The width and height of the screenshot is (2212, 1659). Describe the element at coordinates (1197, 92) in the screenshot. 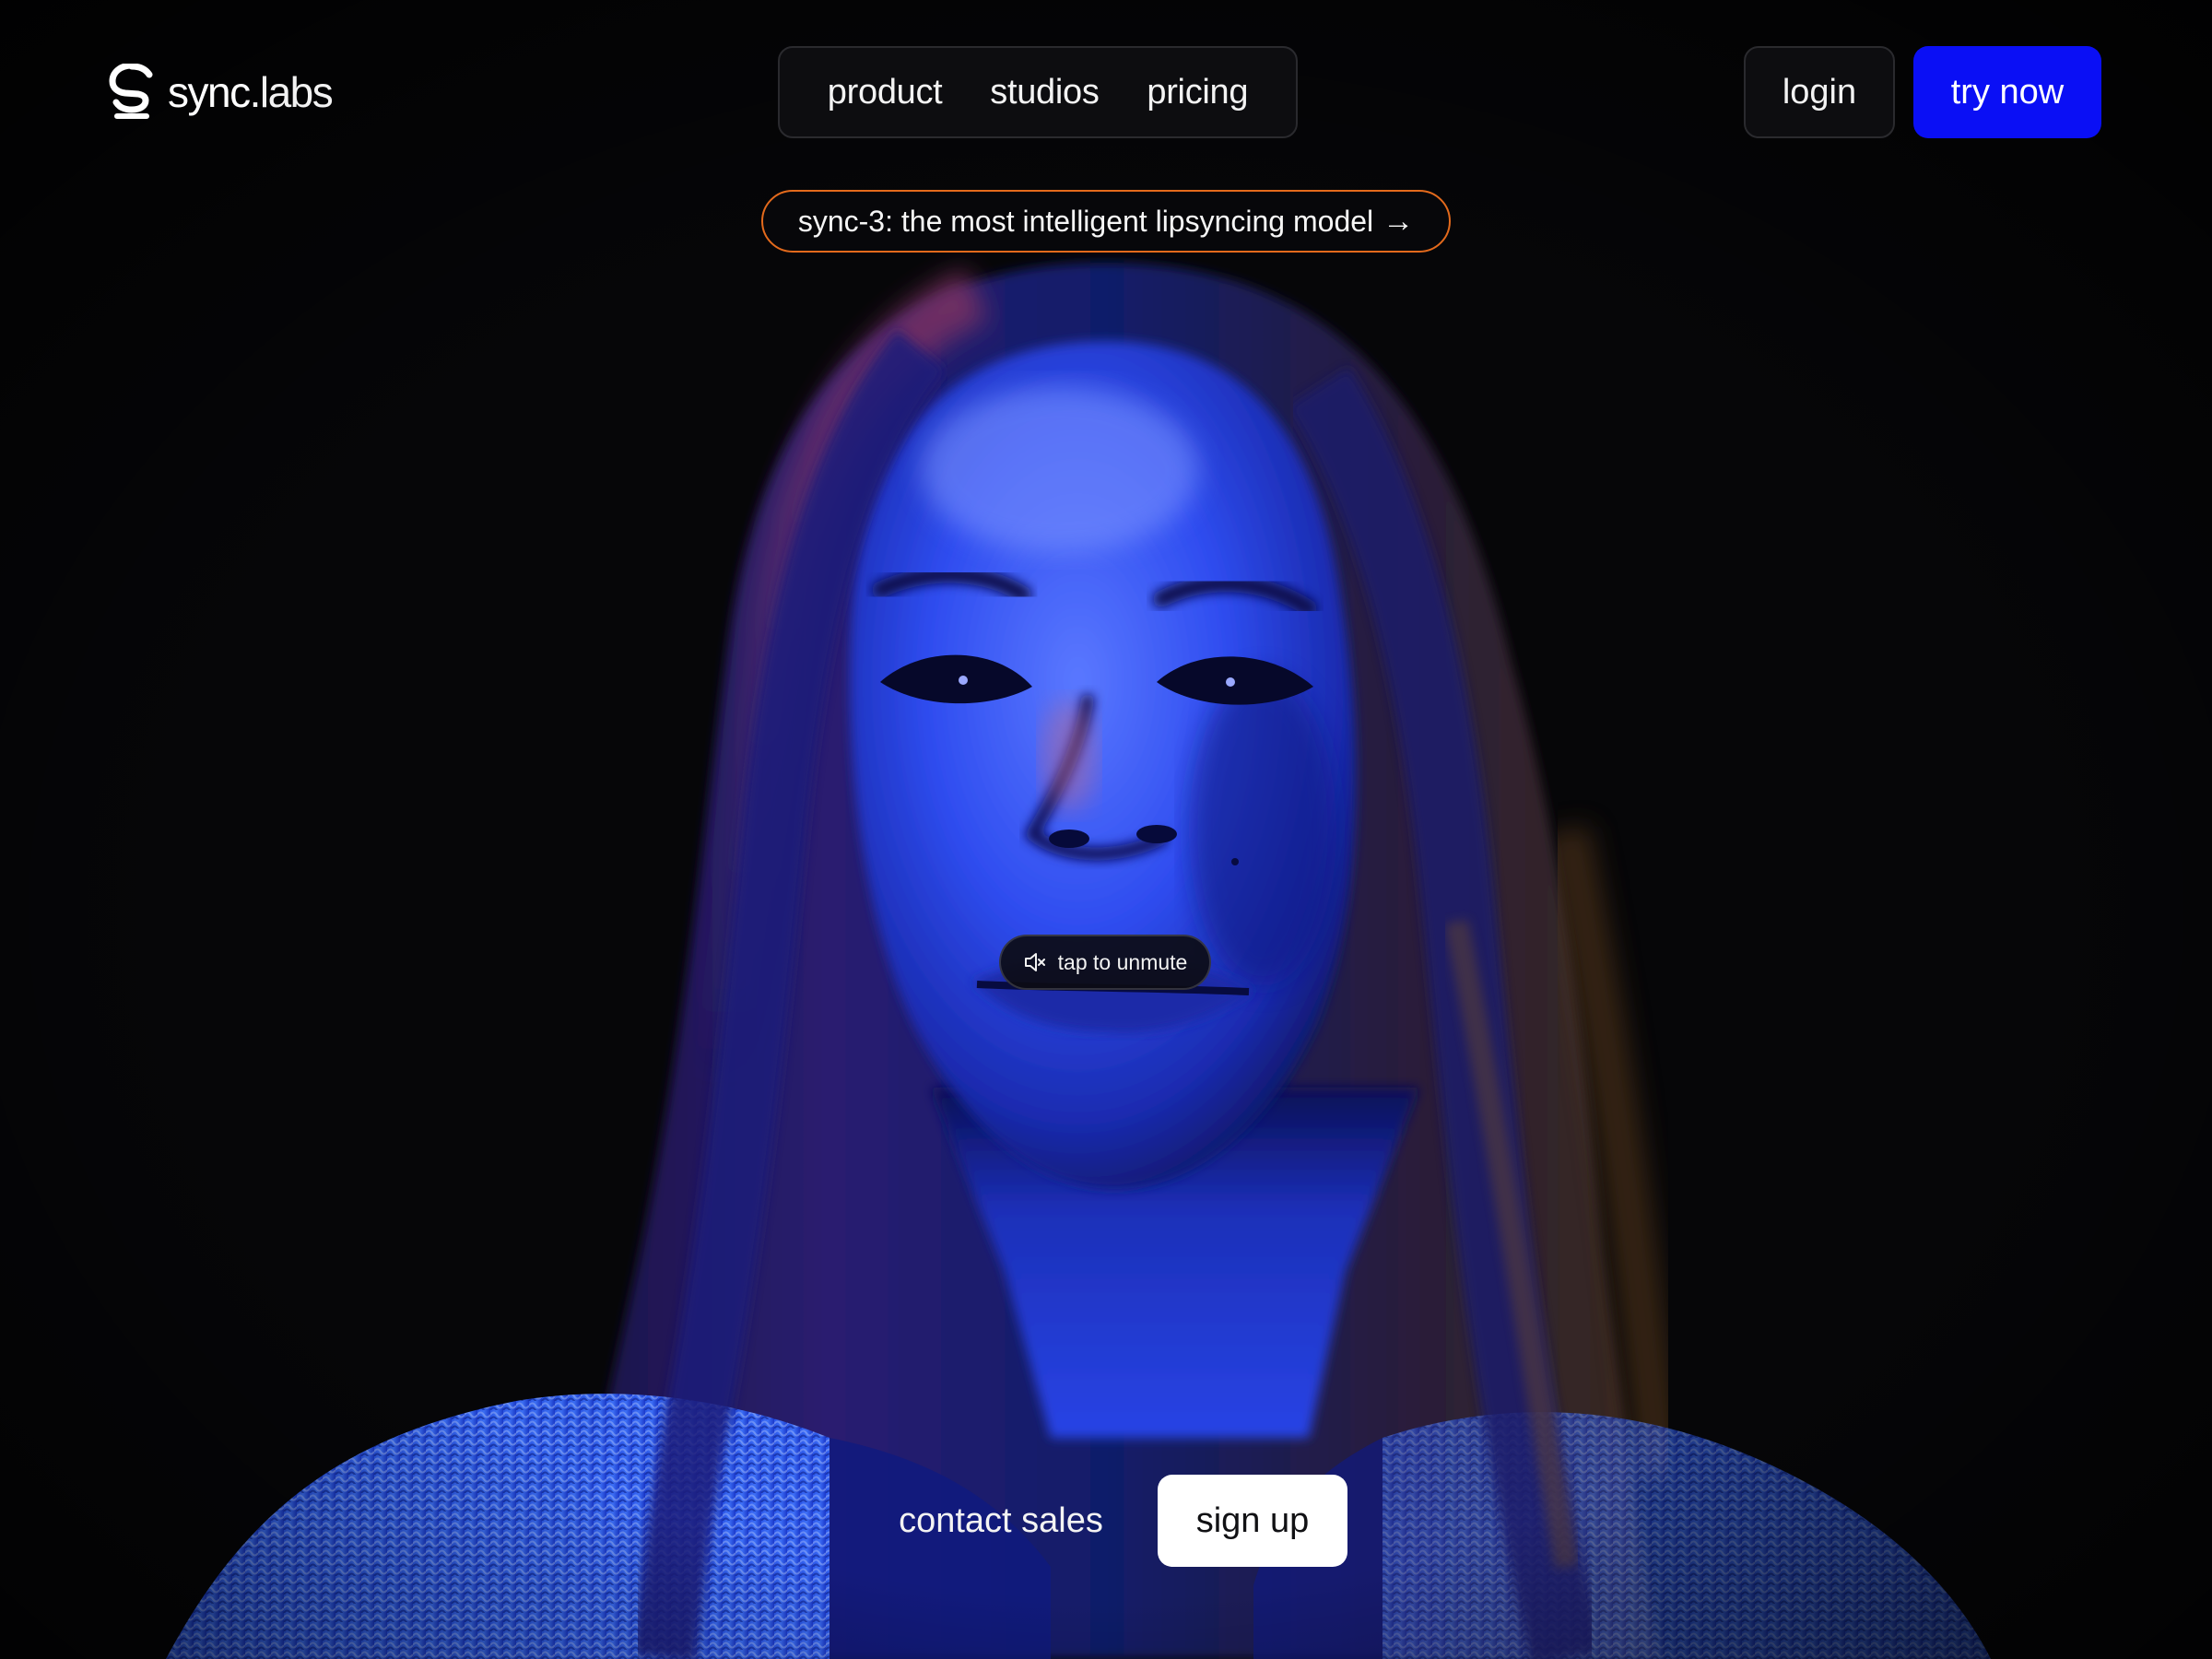

I see `nav-item-pricing: pricing` at that location.